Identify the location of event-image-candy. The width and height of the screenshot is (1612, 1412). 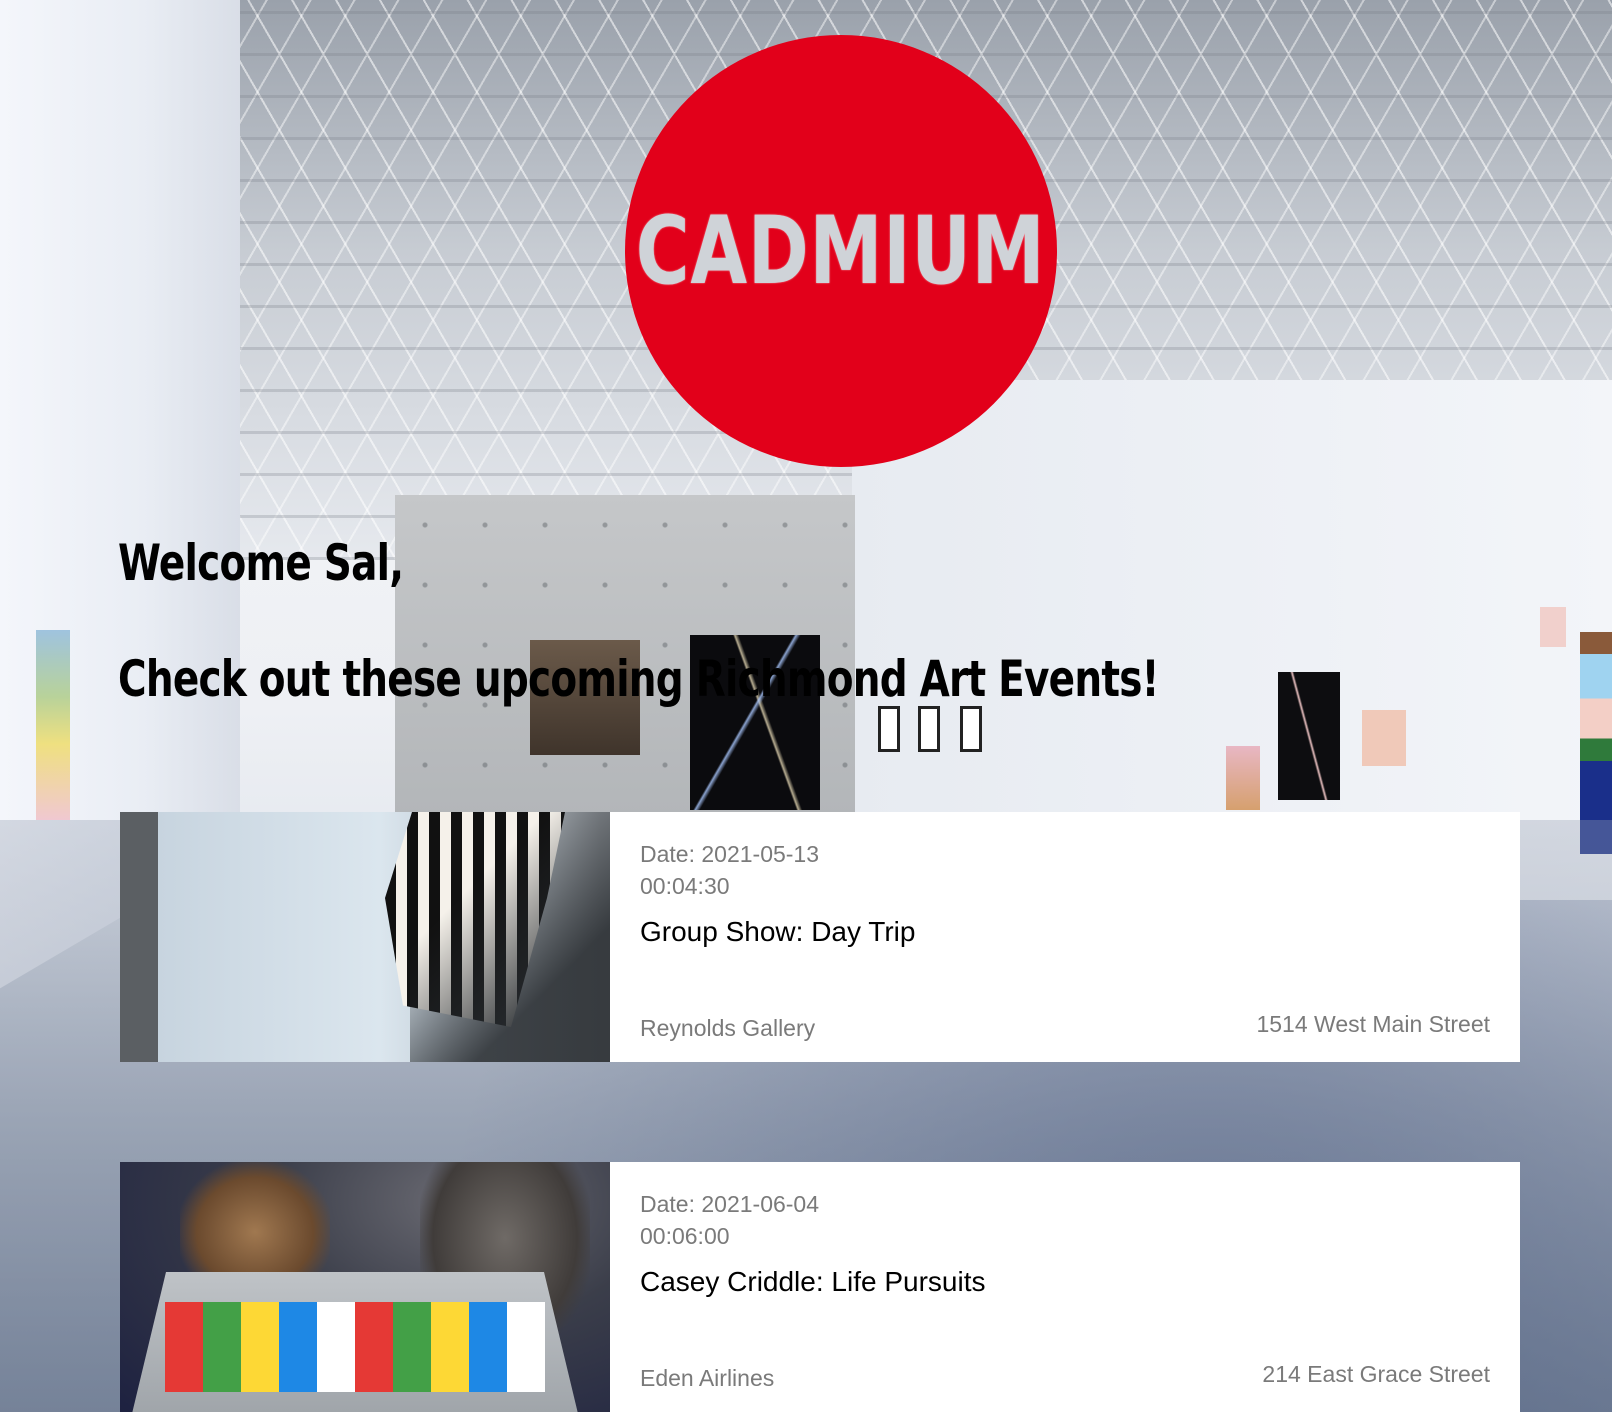
(355, 1347).